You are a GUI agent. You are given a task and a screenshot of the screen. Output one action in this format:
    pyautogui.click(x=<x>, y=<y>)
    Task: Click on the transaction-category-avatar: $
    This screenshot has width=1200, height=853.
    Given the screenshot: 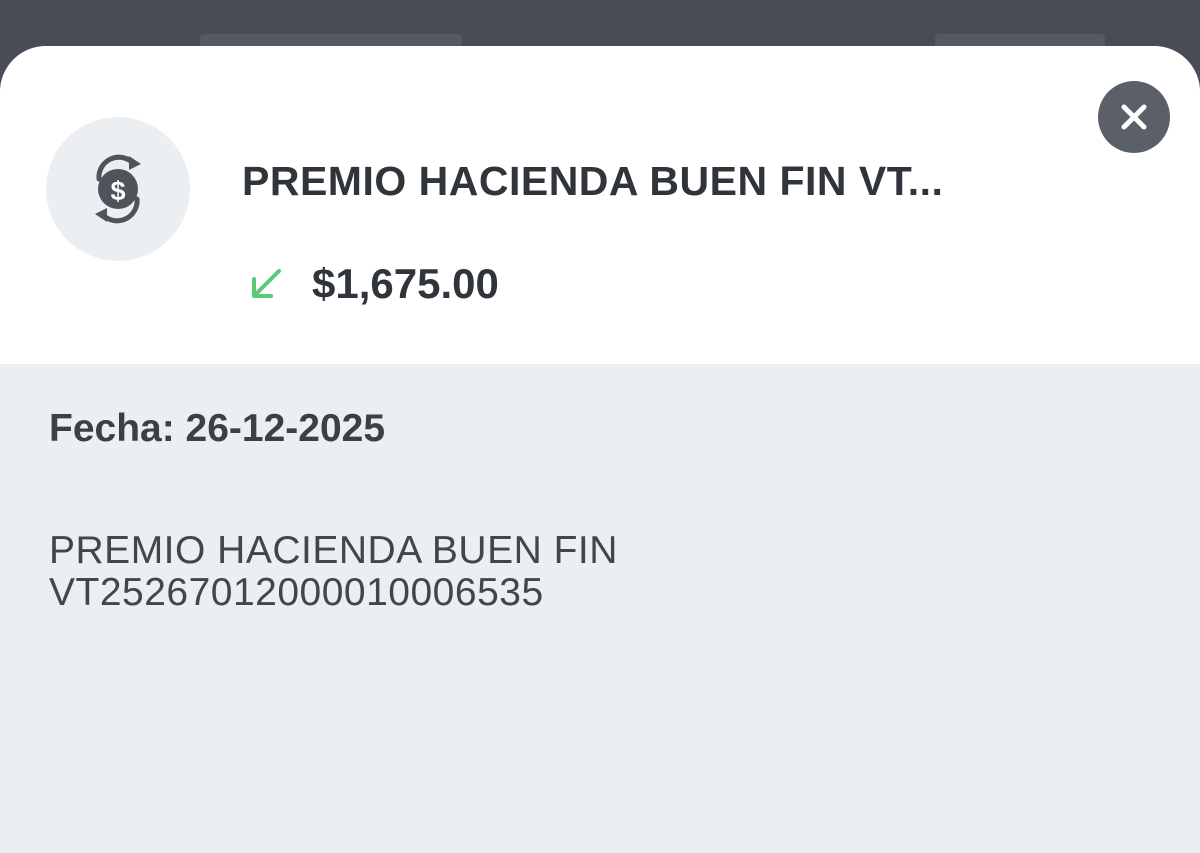 What is the action you would take?
    pyautogui.click(x=118, y=189)
    